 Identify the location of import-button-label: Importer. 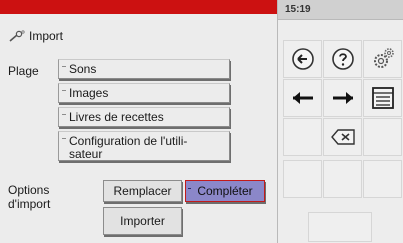
(142, 221).